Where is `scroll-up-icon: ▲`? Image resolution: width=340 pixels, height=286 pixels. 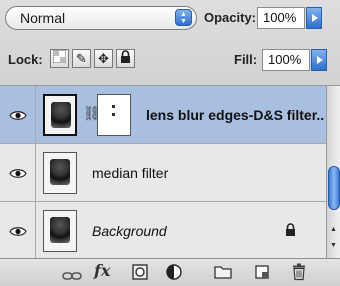
scroll-up-icon: ▲ is located at coordinates (333, 229).